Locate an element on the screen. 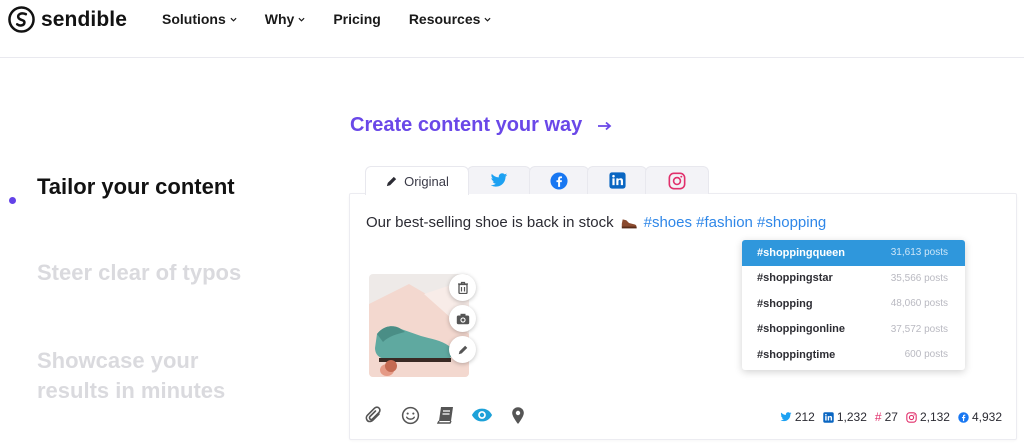 The image size is (1024, 444). attach-button is located at coordinates (374, 415).